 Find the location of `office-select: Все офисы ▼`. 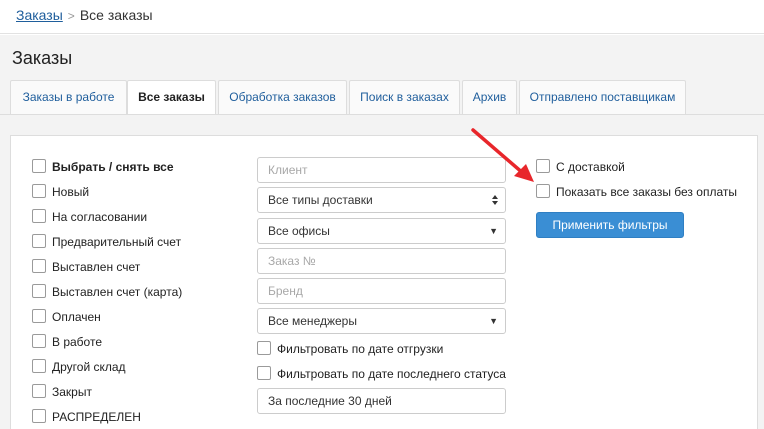

office-select: Все офисы ▼ is located at coordinates (381, 231).